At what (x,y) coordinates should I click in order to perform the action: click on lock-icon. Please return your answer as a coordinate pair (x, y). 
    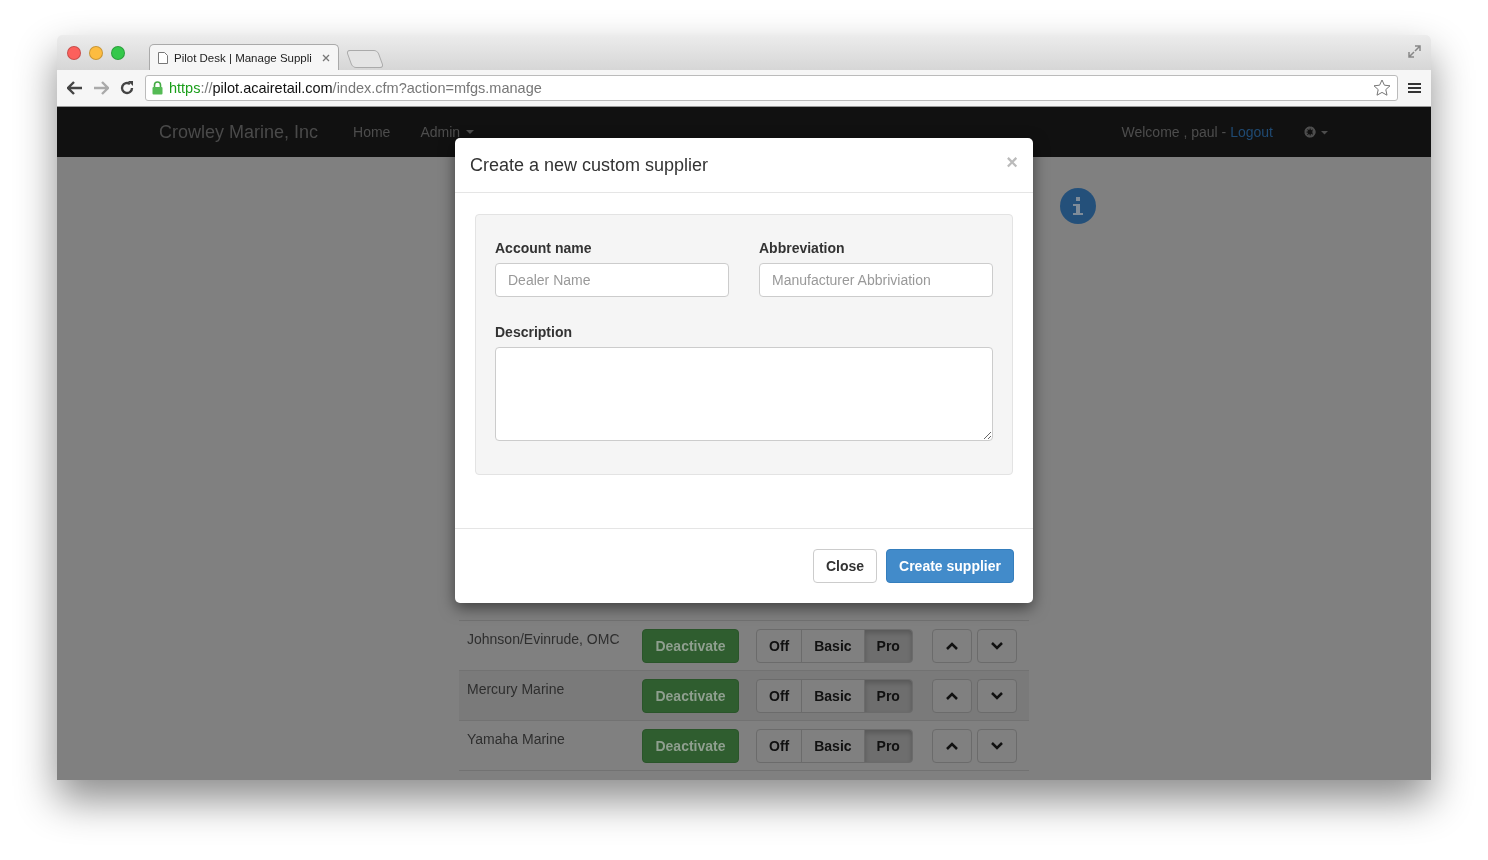
    Looking at the image, I should click on (157, 88).